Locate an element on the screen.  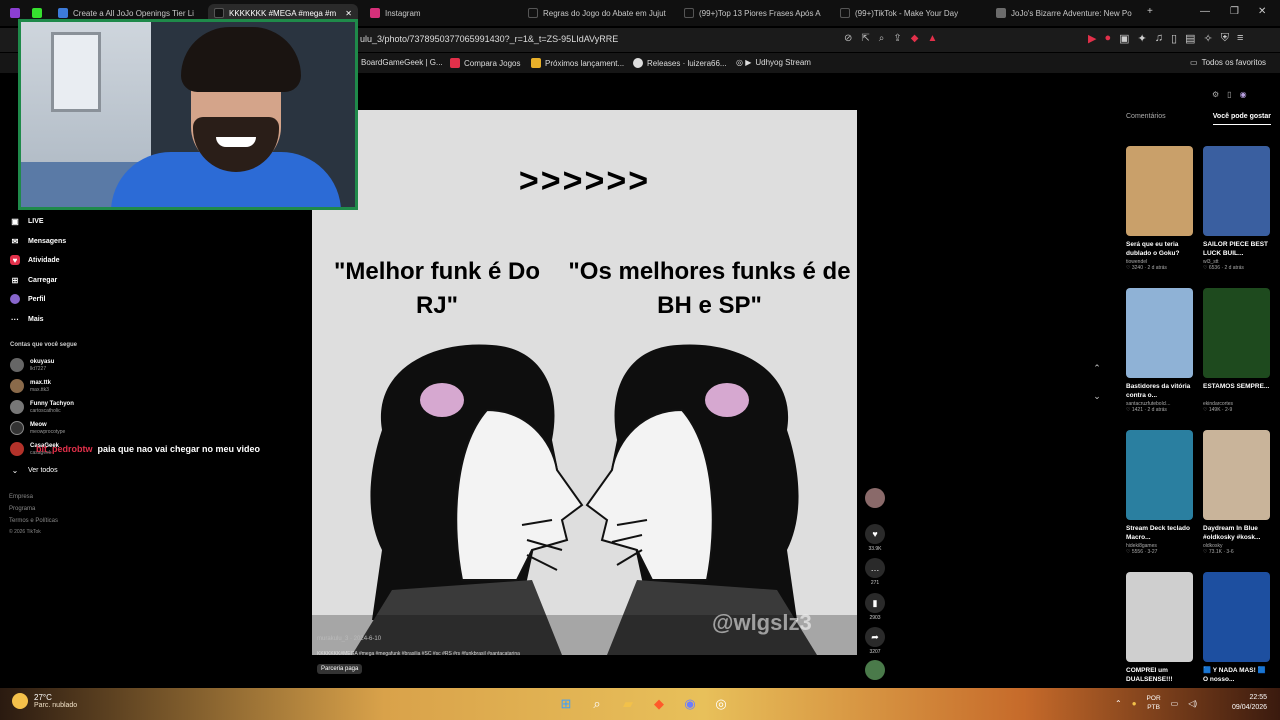
post-author-date: murakulu_3 · 2024-6-10 is located at coordinates (349, 639).